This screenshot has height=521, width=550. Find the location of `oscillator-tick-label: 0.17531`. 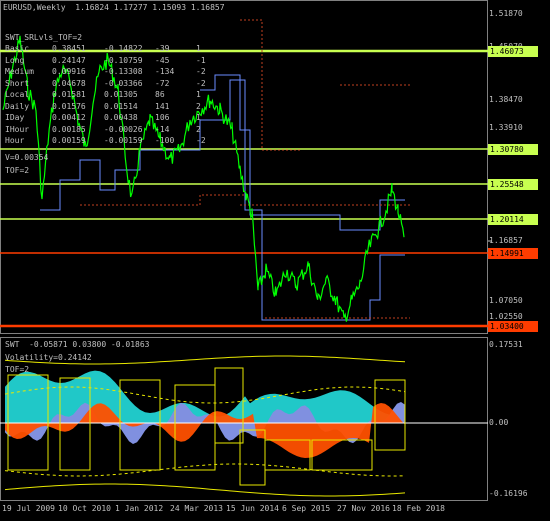

oscillator-tick-label: 0.17531 is located at coordinates (506, 344).